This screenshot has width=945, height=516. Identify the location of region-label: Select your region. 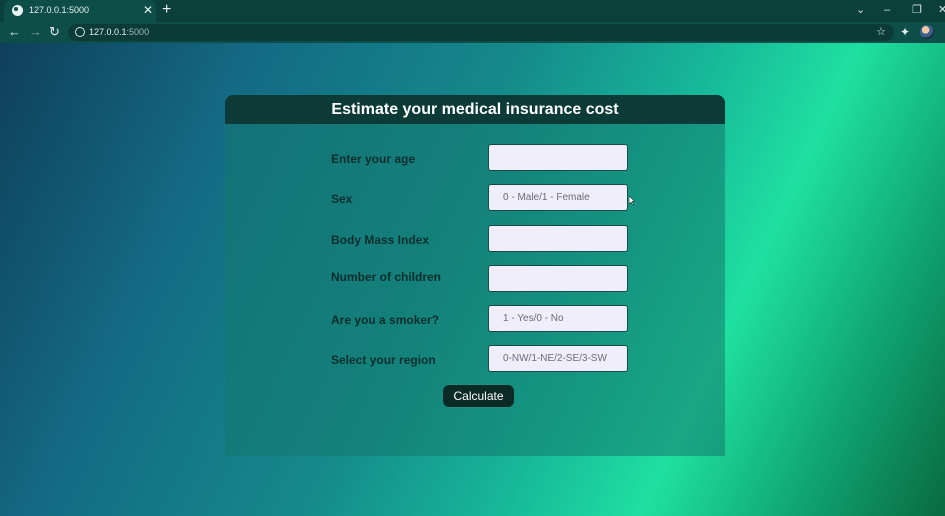
(383, 360).